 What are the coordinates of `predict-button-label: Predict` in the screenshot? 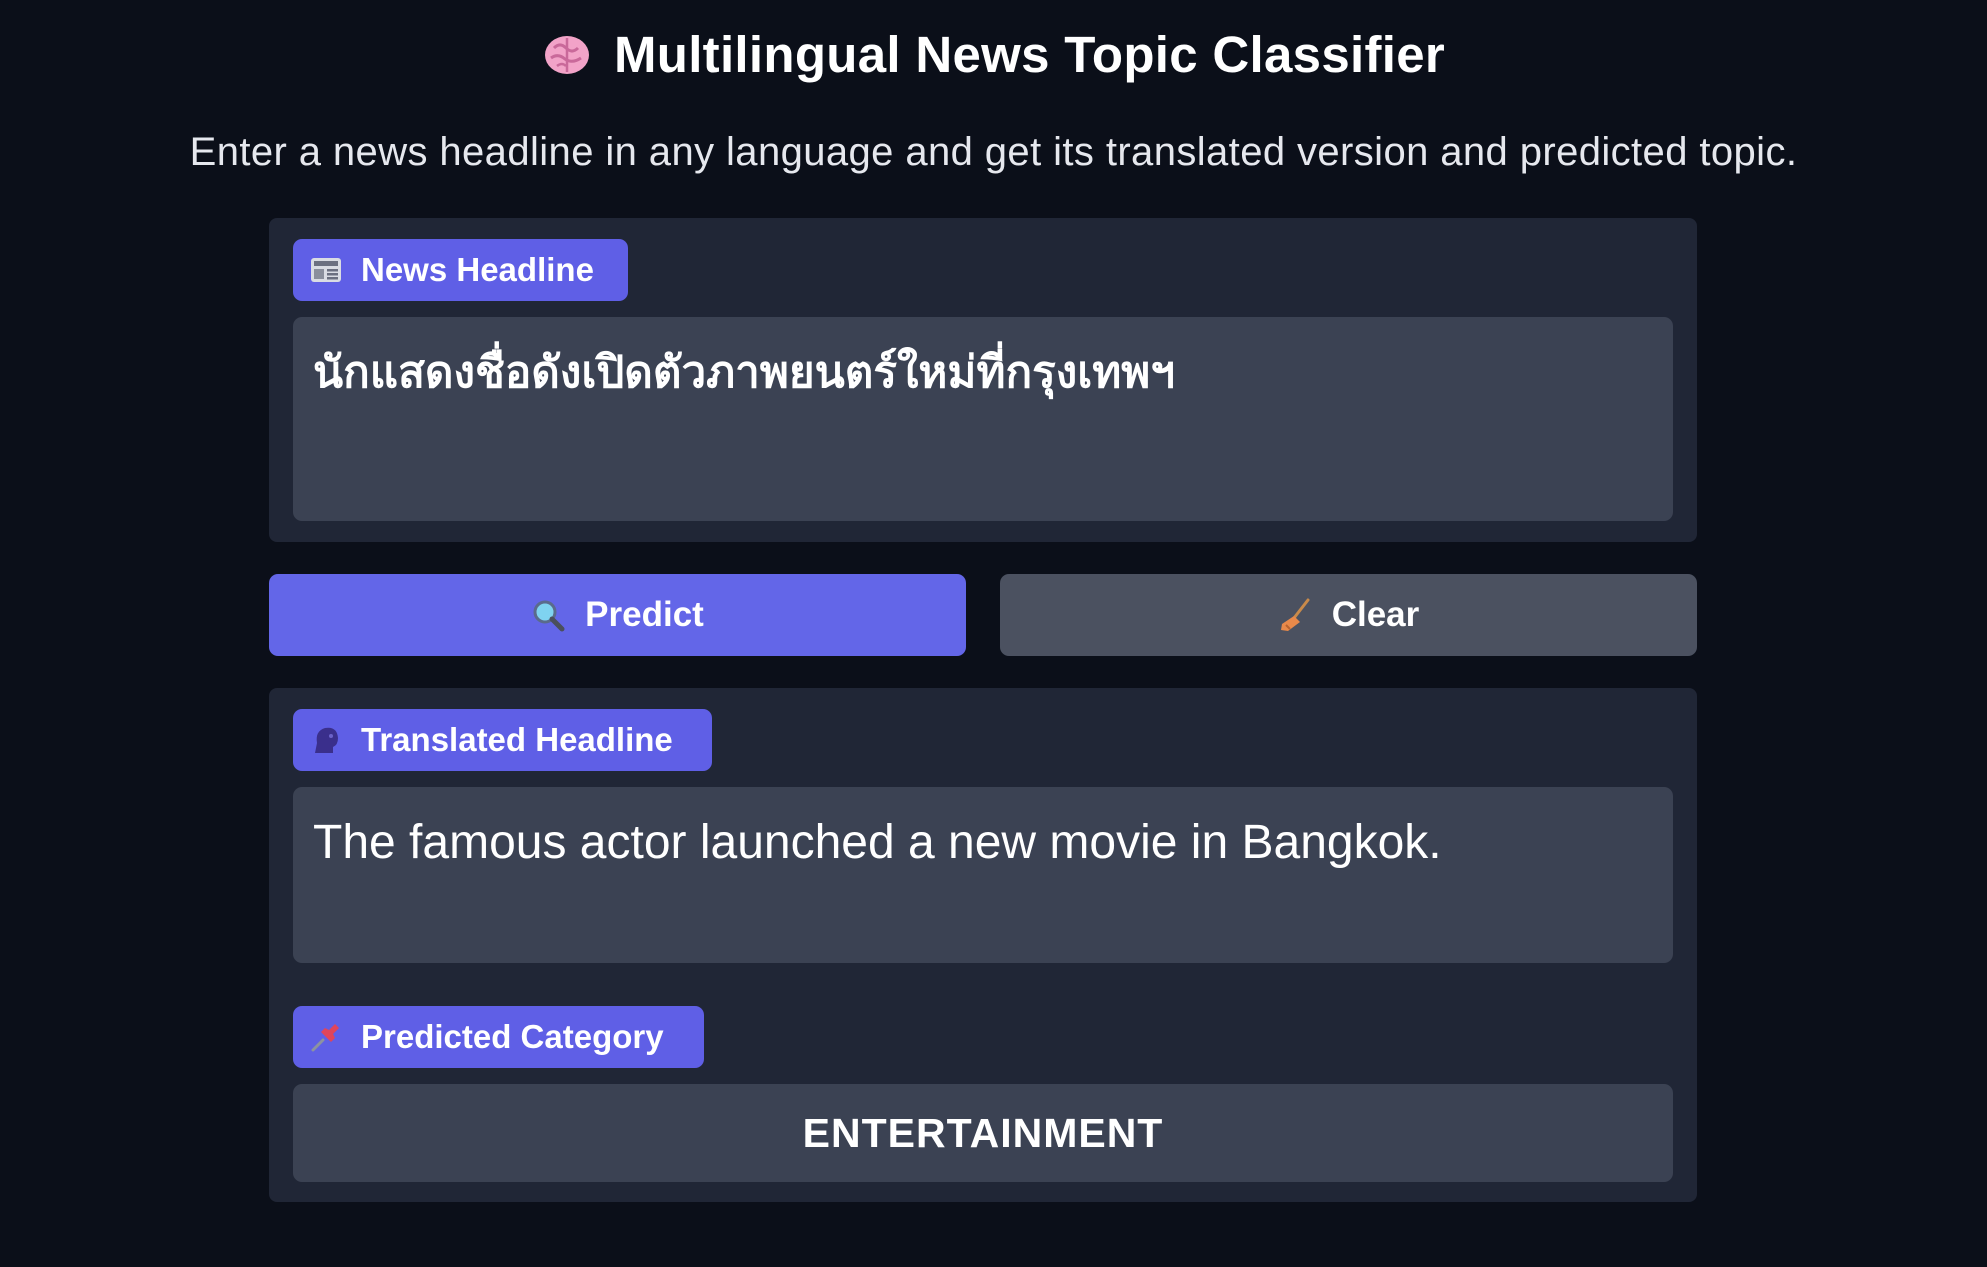 It's located at (644, 614).